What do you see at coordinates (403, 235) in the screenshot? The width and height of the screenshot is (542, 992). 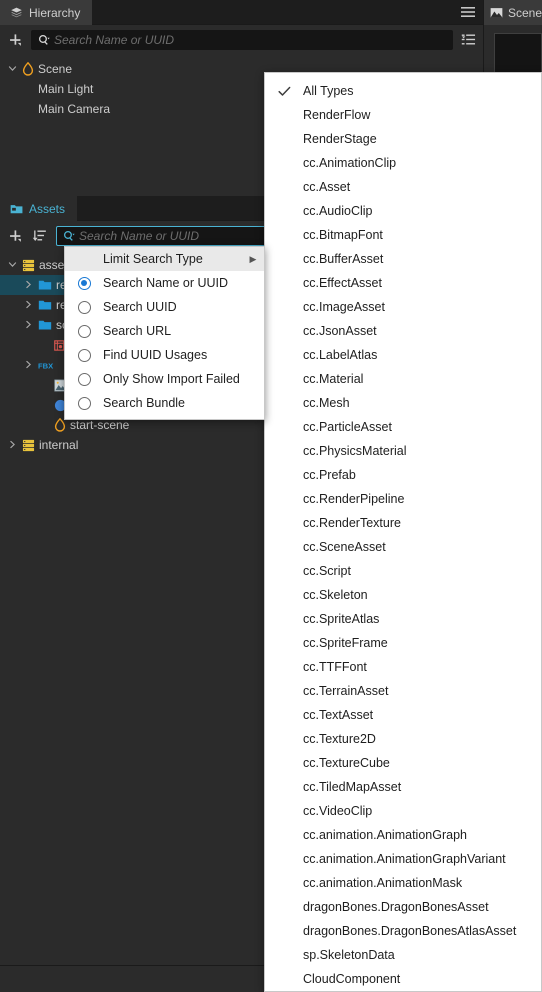 I see `type-filter-option: cc.BitmapFont` at bounding box center [403, 235].